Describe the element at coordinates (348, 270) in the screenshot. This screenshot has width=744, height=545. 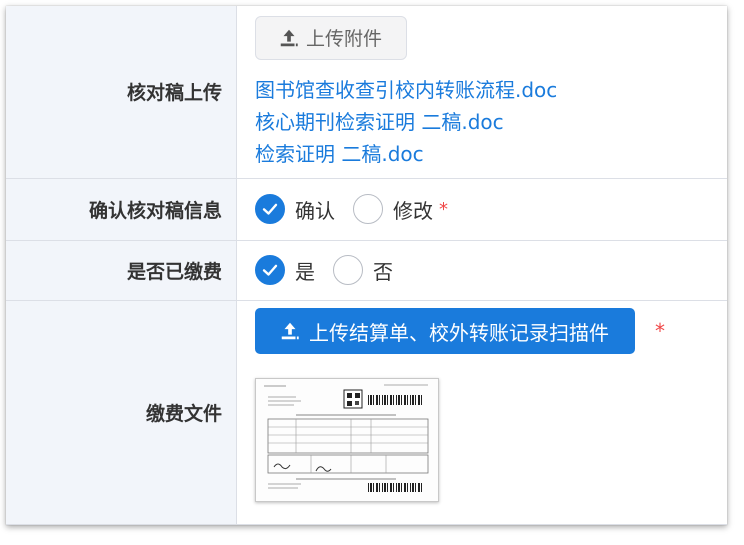
I see `radio-no-circle` at that location.